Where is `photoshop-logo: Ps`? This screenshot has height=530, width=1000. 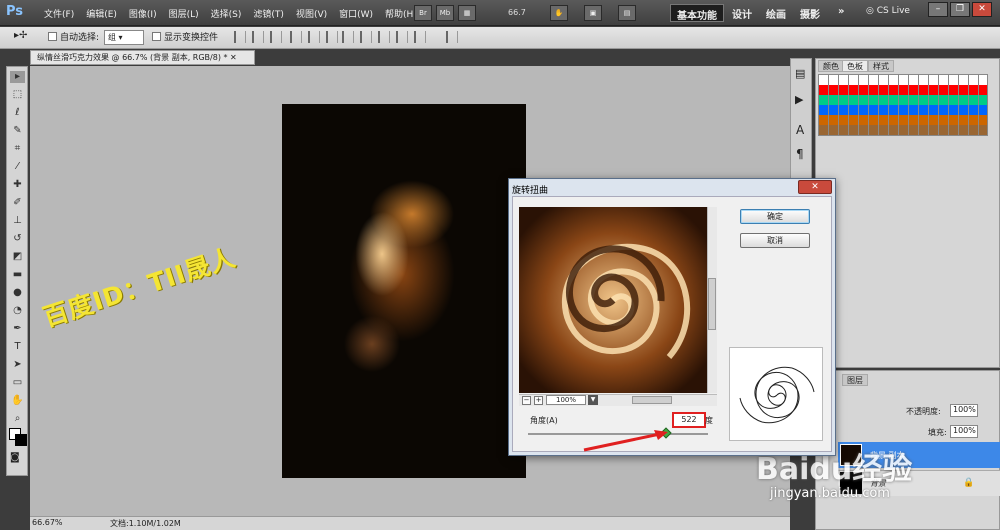
photoshop-logo: Ps is located at coordinates (15, 11).